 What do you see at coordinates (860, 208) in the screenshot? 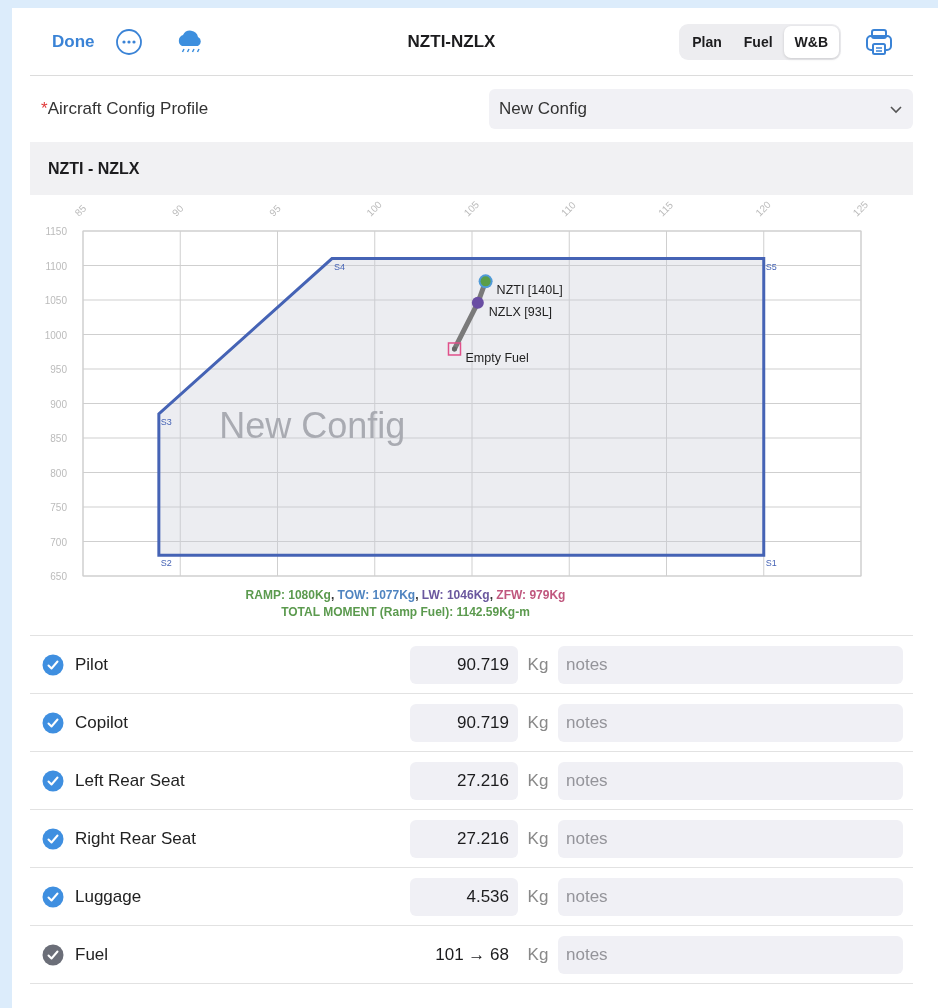
I see `axis-tick-label: 125` at bounding box center [860, 208].